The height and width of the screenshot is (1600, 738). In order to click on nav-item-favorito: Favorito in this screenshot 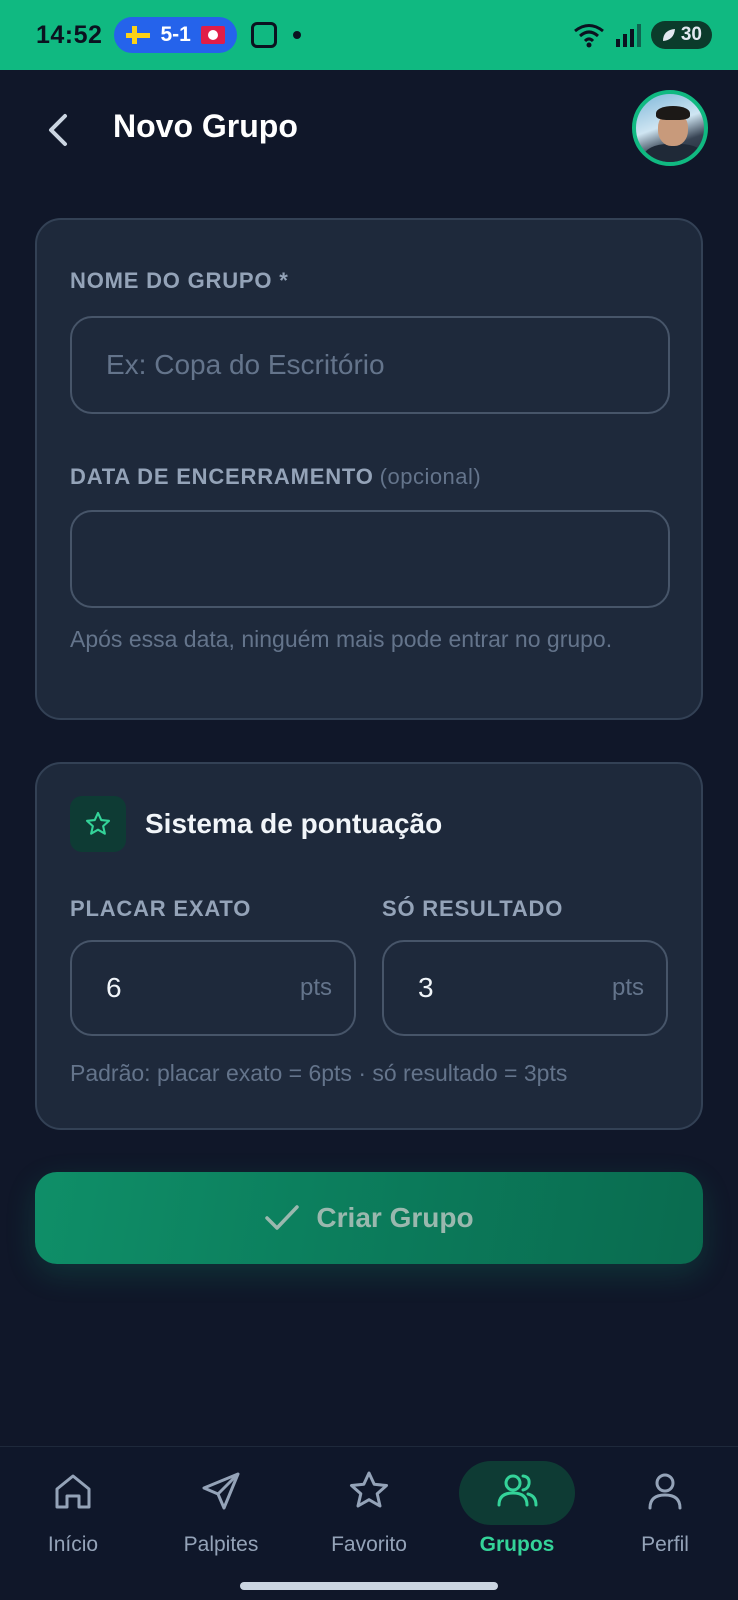, I will do `click(369, 1509)`.